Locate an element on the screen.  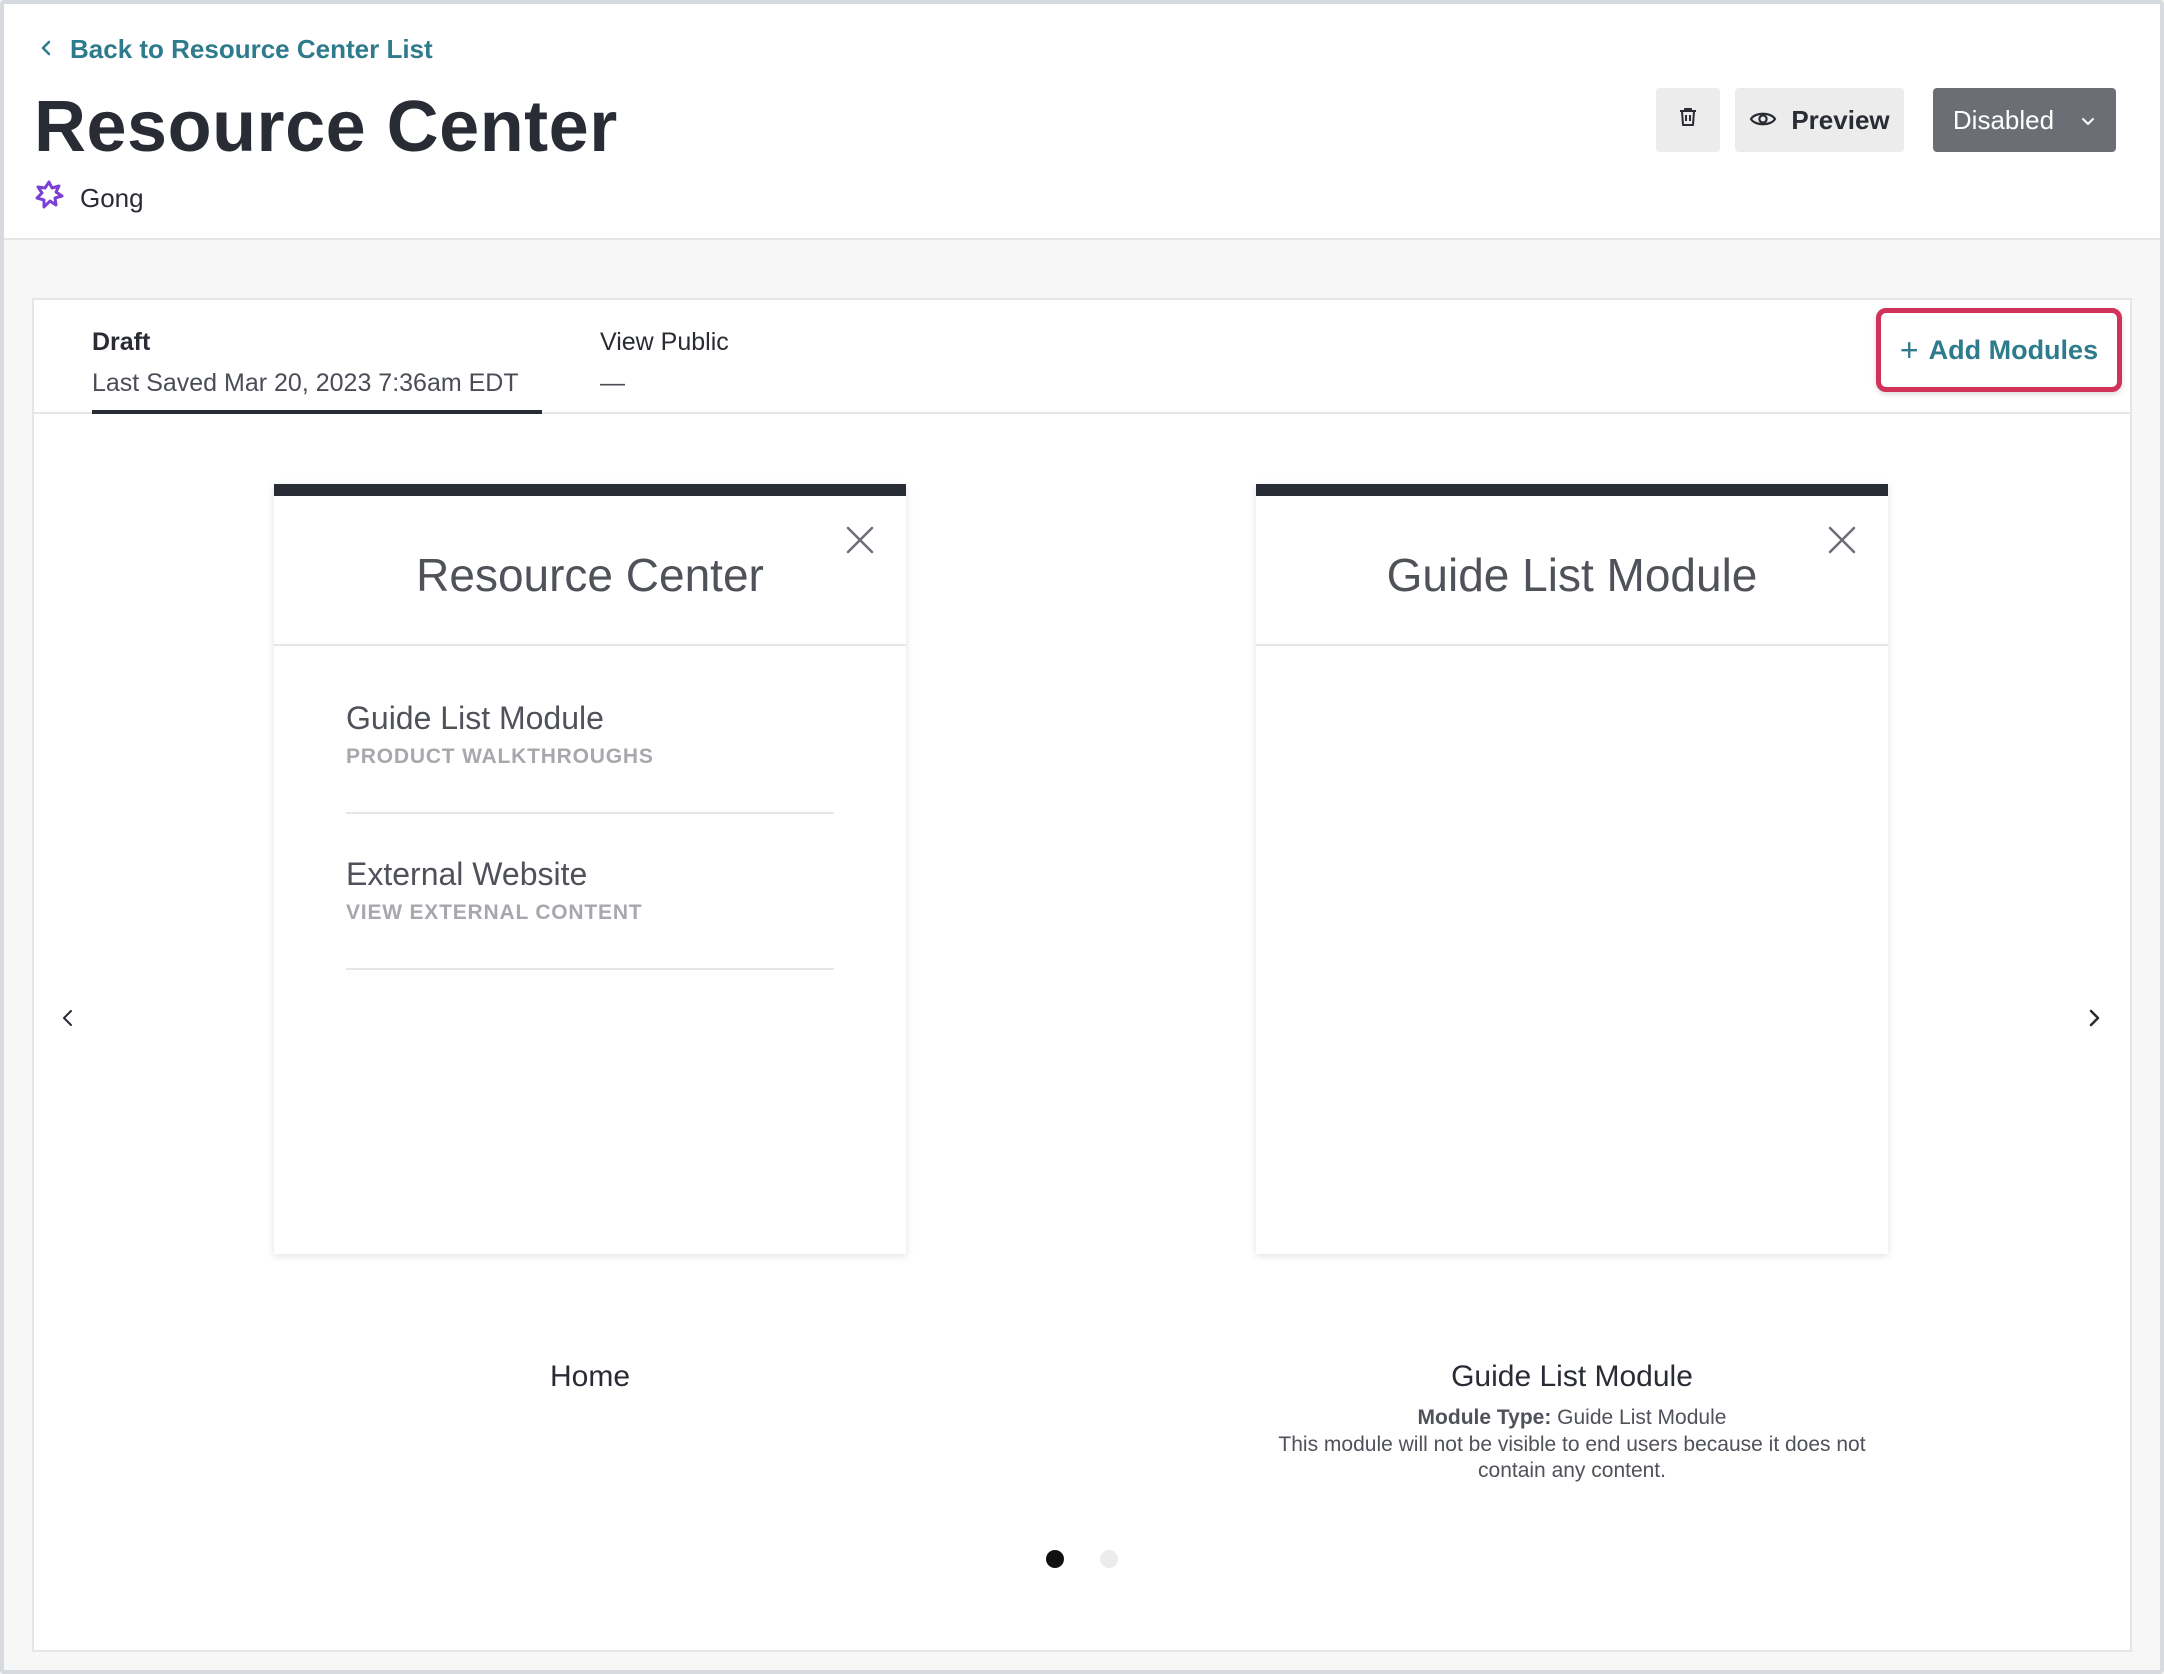
add-modules-label: Add Modules is located at coordinates (2013, 349).